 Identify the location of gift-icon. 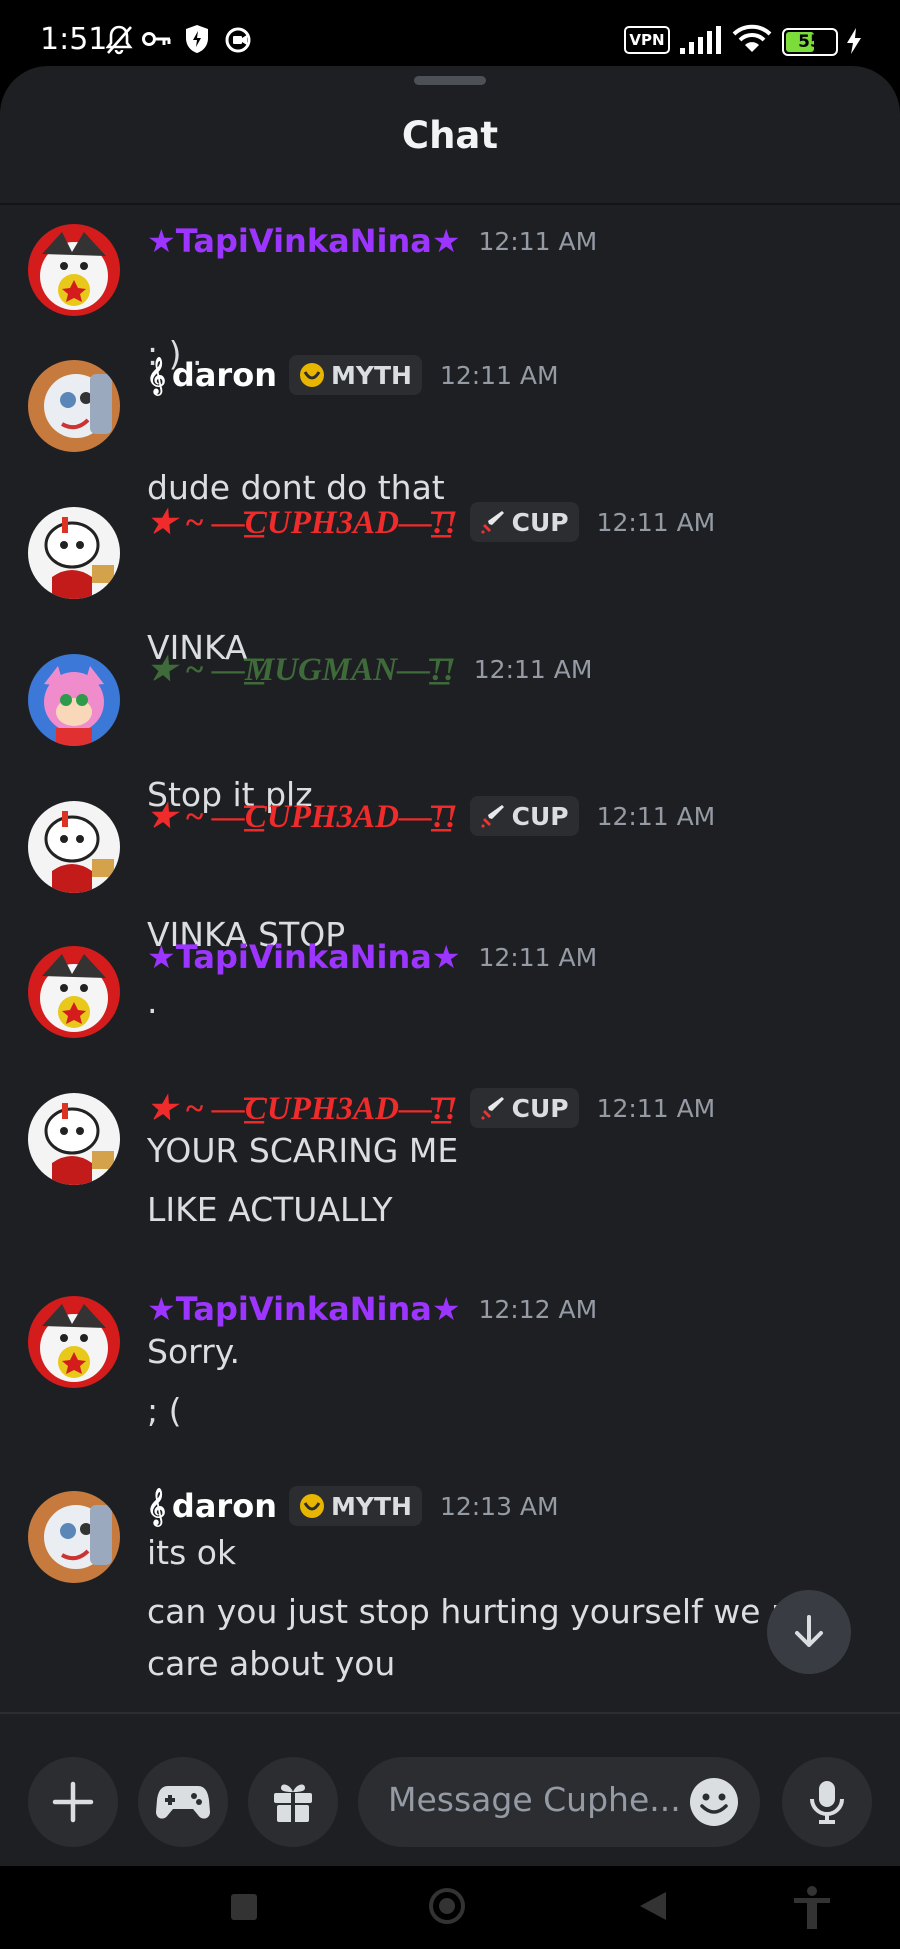
(293, 1803).